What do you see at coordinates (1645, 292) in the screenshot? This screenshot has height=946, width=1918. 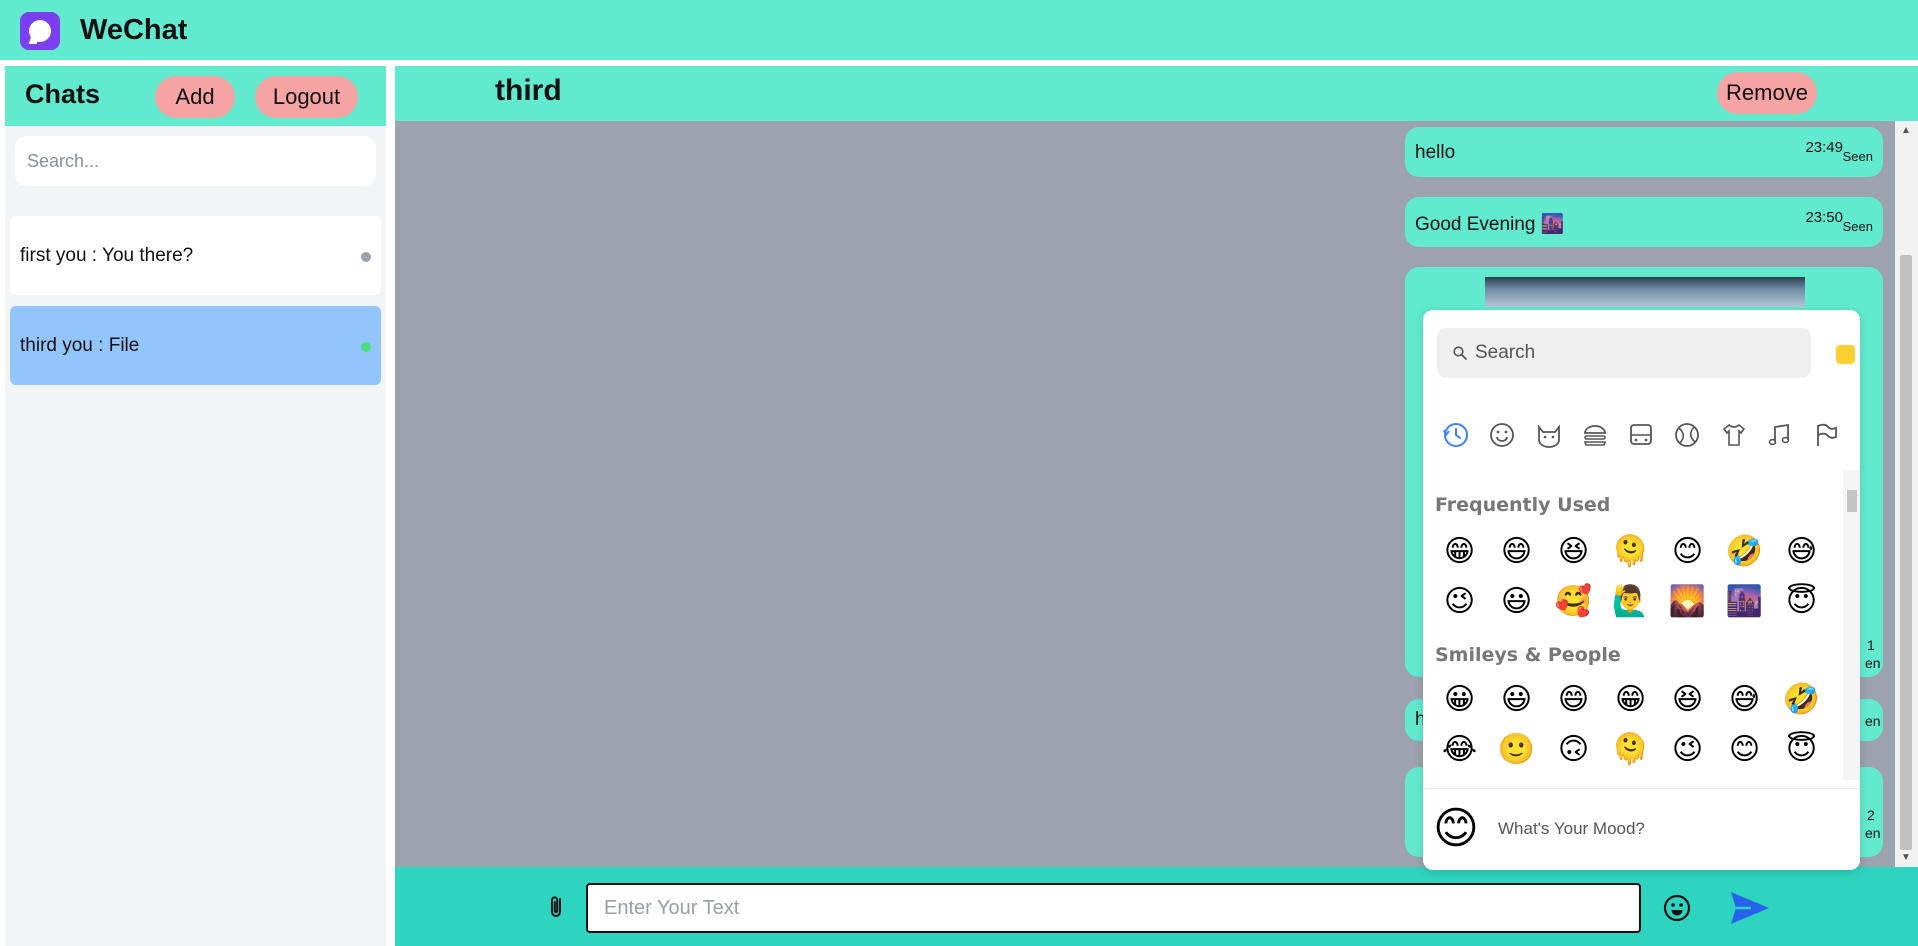 I see `message-image` at bounding box center [1645, 292].